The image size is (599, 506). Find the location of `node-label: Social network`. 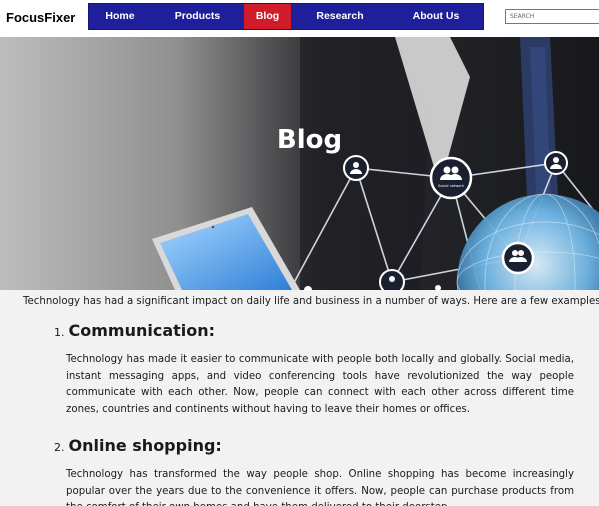

node-label: Social network is located at coordinates (451, 186).